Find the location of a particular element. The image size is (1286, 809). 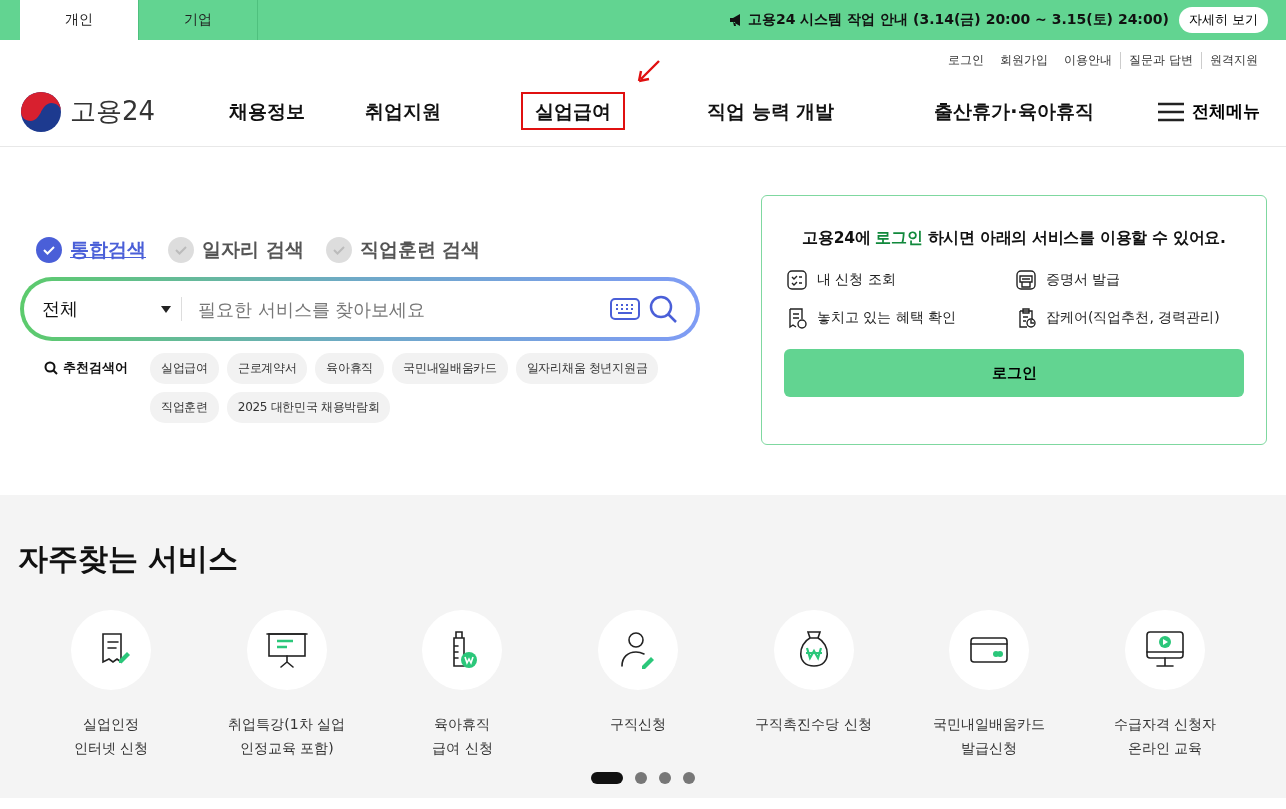

utility-link: 이용안내 is located at coordinates (1088, 60).